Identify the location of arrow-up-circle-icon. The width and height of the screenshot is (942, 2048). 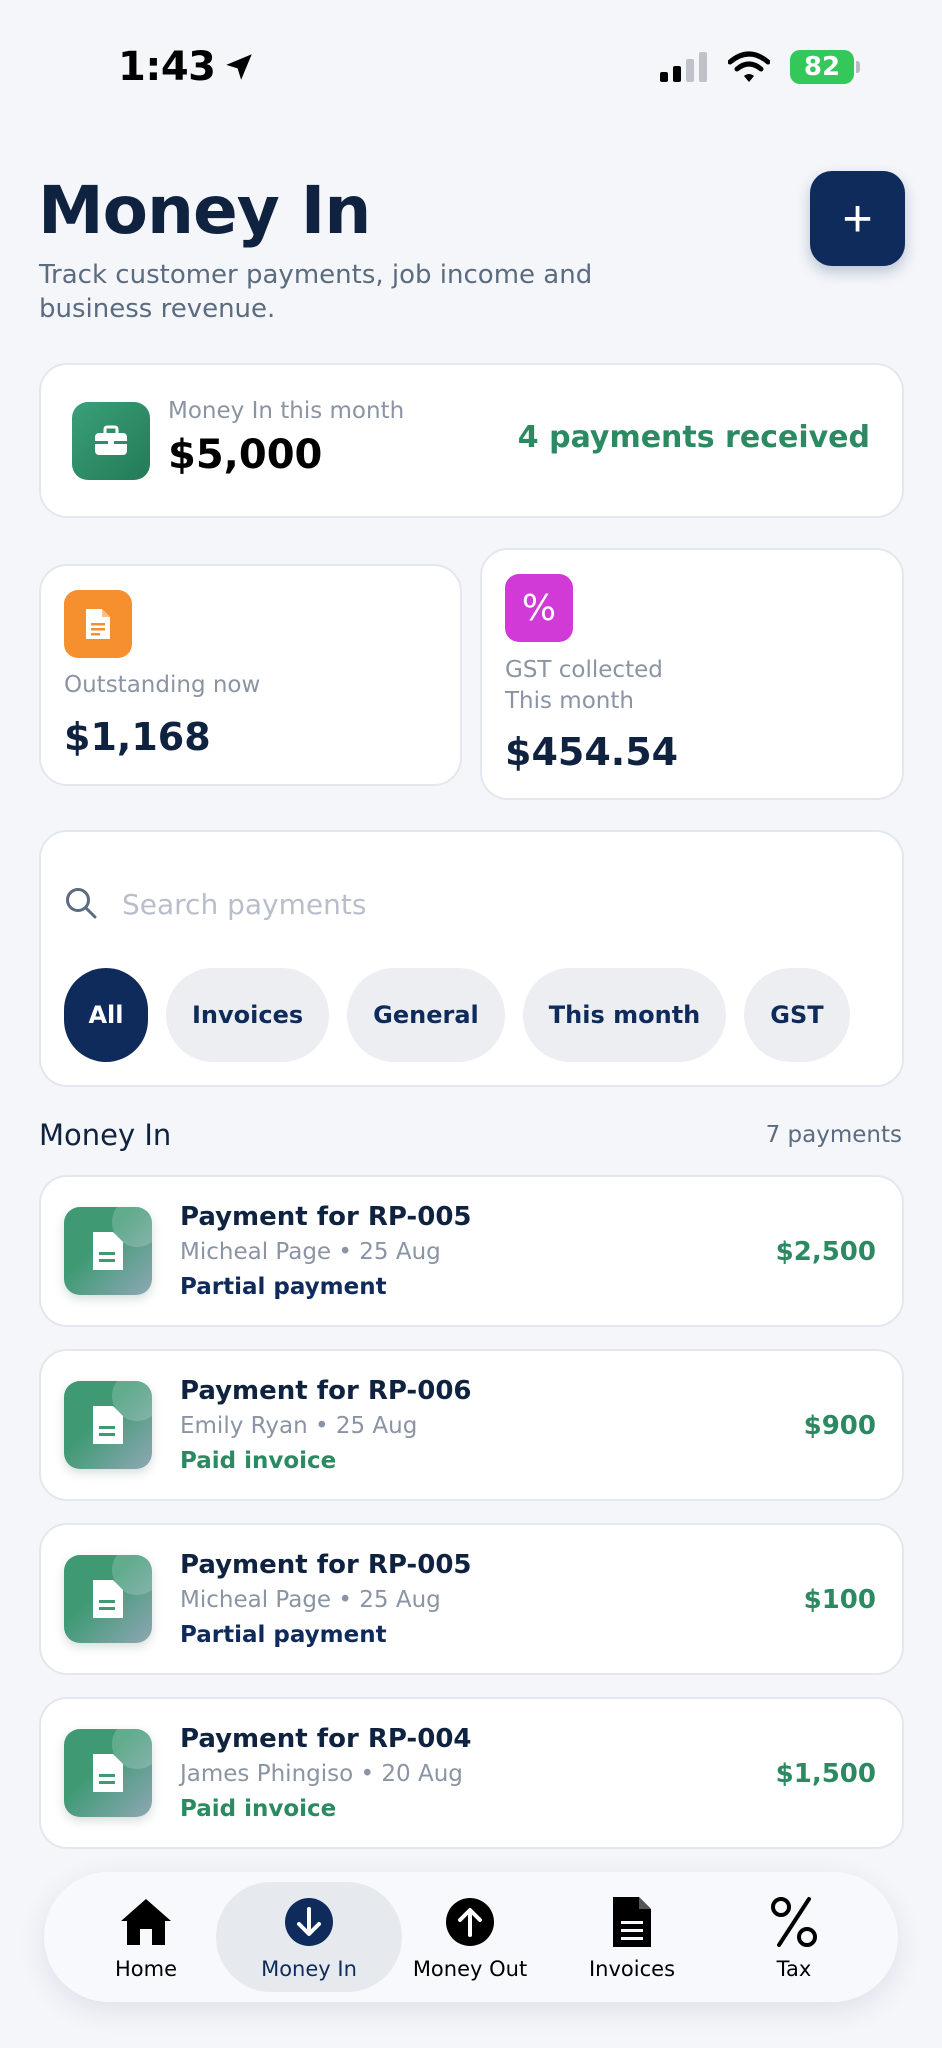
(470, 1922).